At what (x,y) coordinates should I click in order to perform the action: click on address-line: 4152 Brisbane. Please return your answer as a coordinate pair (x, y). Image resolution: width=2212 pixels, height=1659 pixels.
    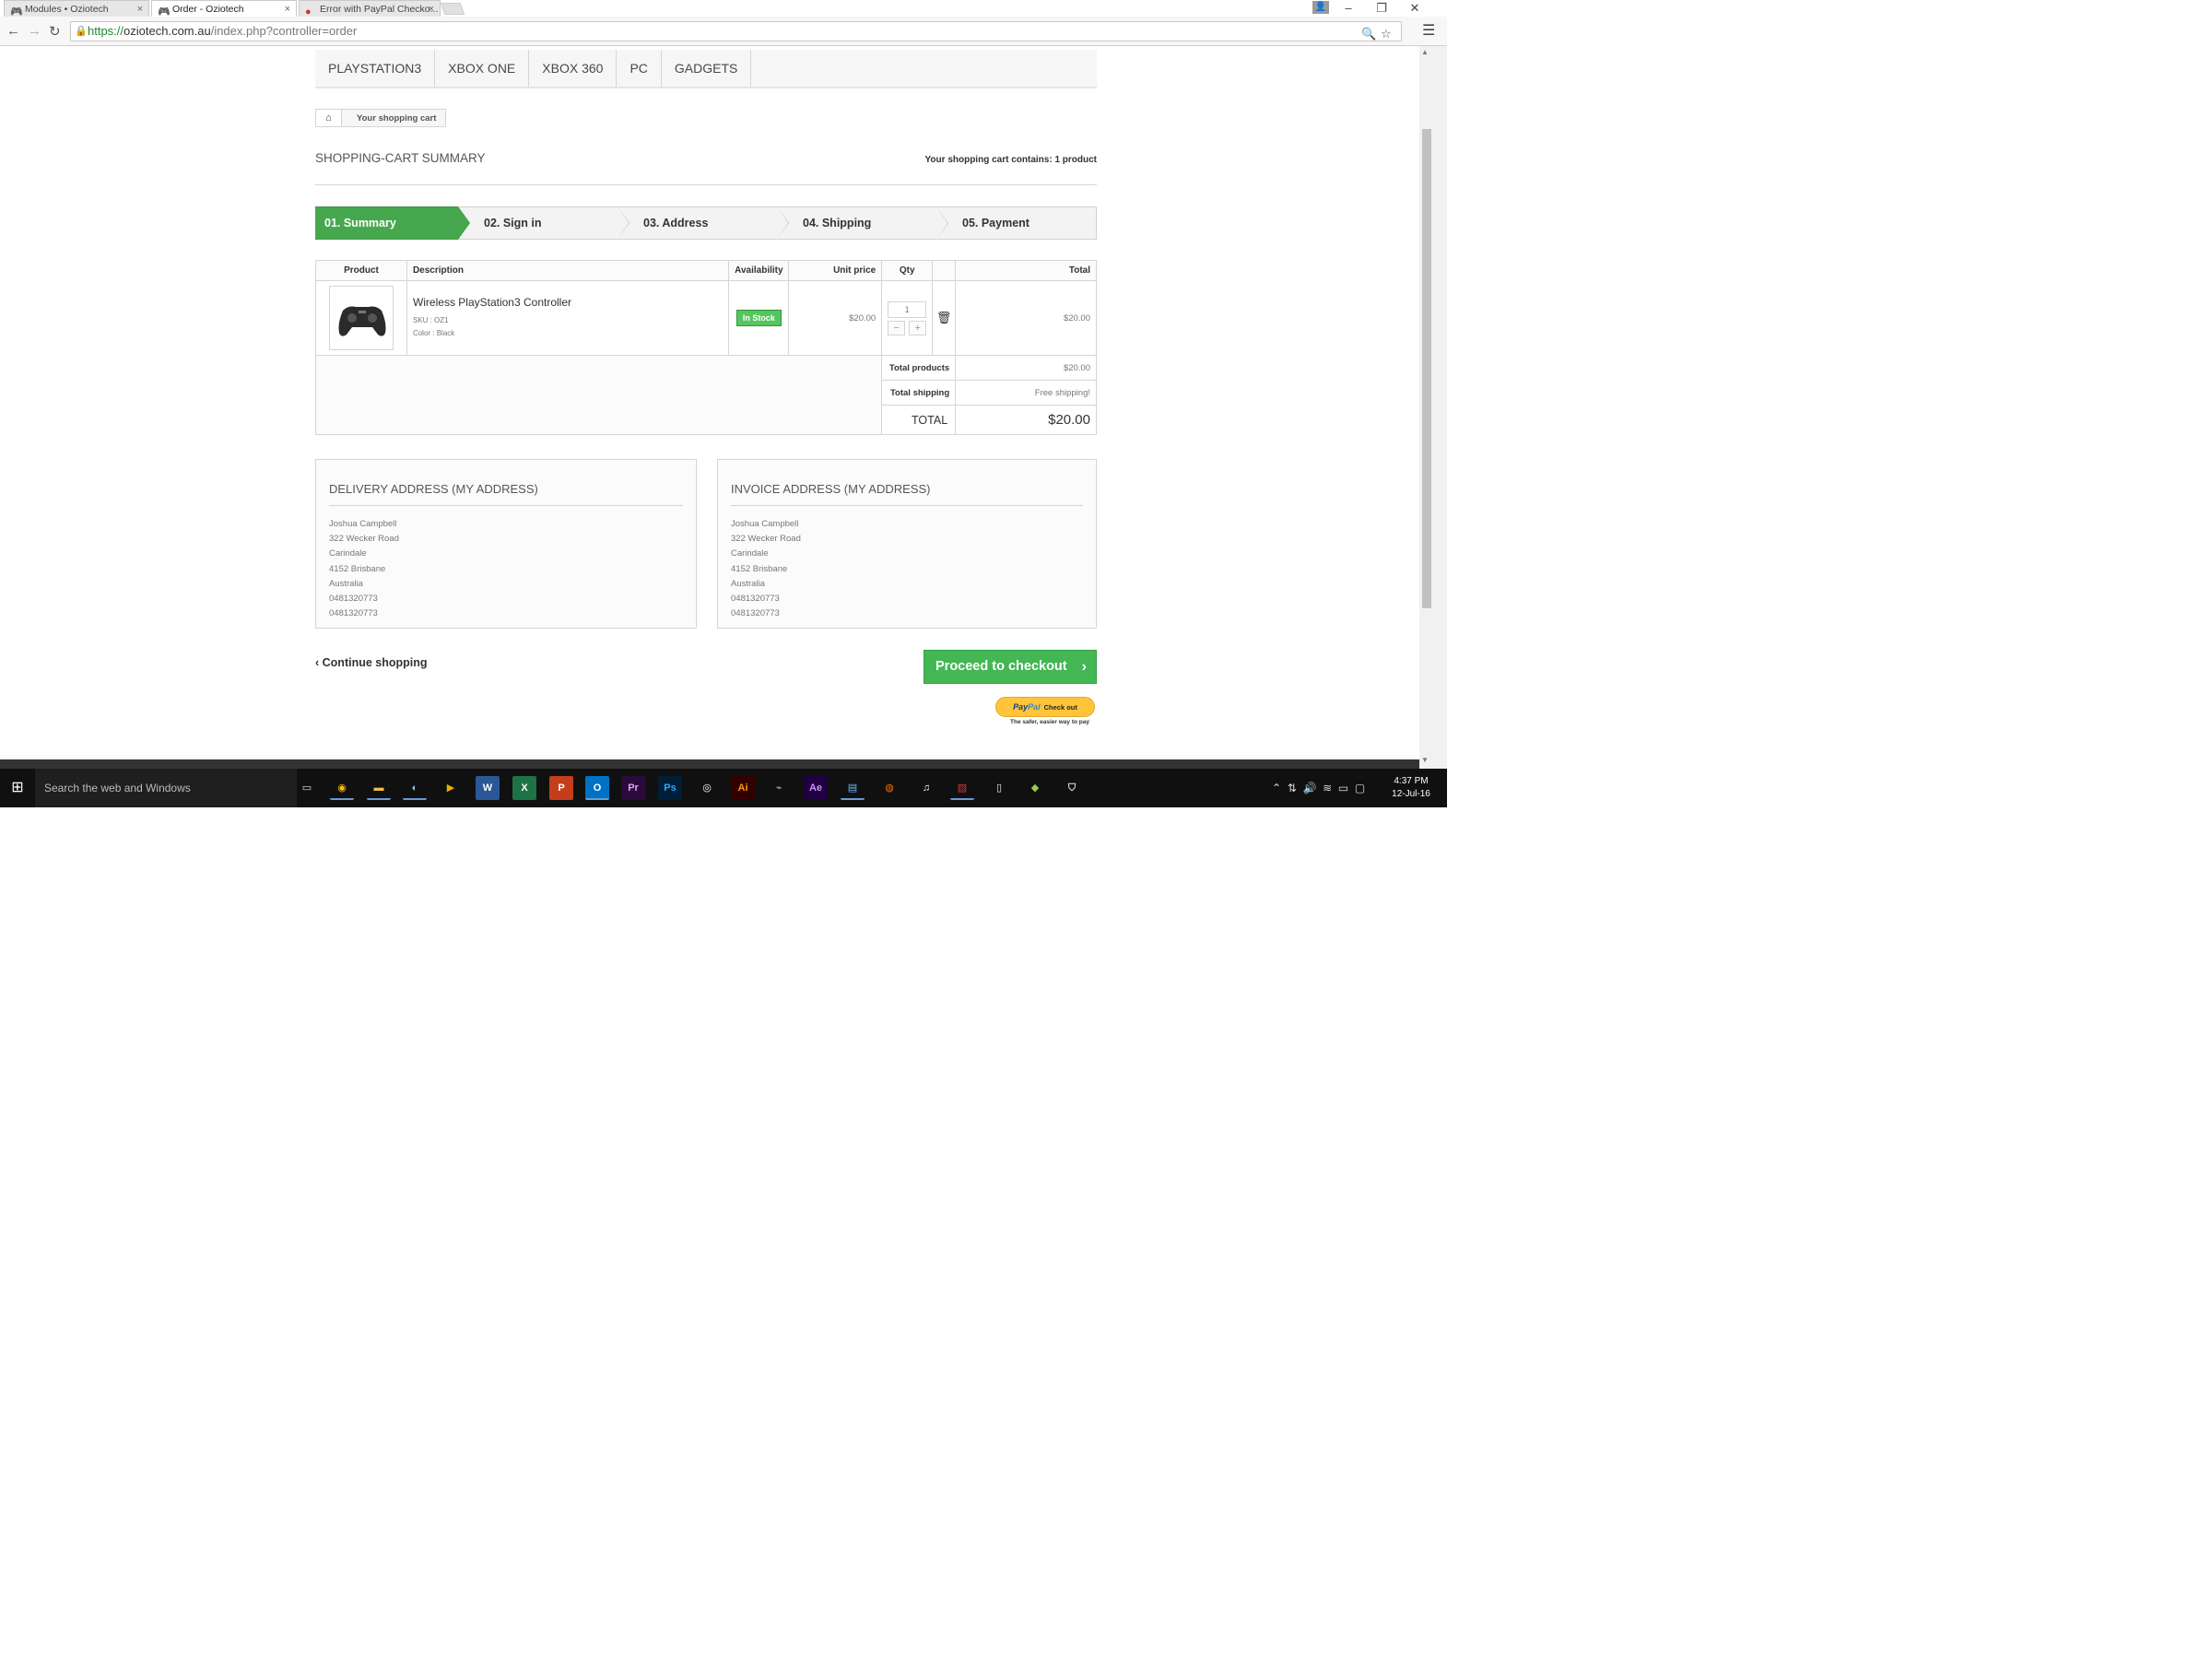
    Looking at the image, I should click on (357, 568).